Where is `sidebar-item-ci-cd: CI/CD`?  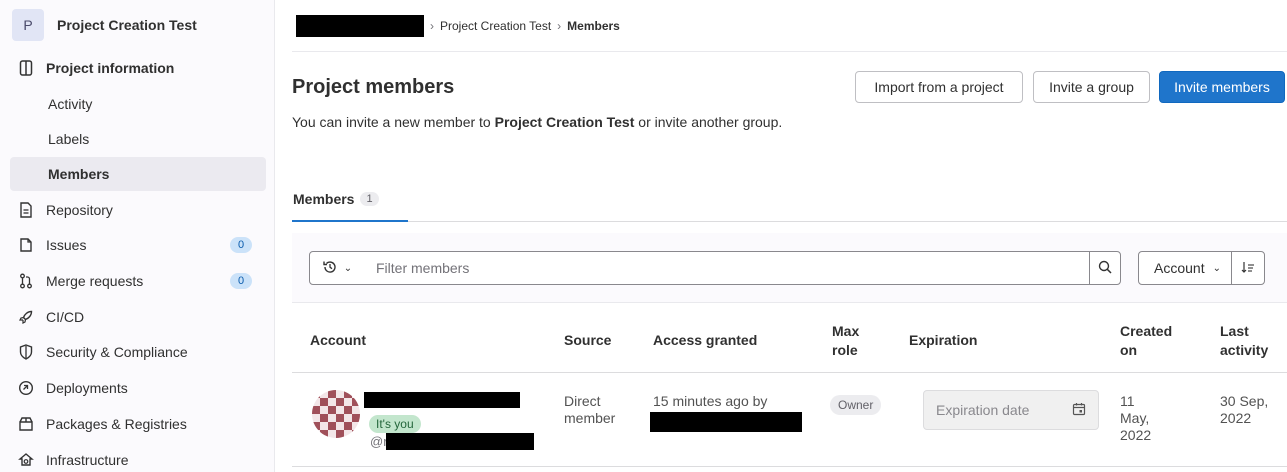 sidebar-item-ci-cd: CI/CD is located at coordinates (138, 317).